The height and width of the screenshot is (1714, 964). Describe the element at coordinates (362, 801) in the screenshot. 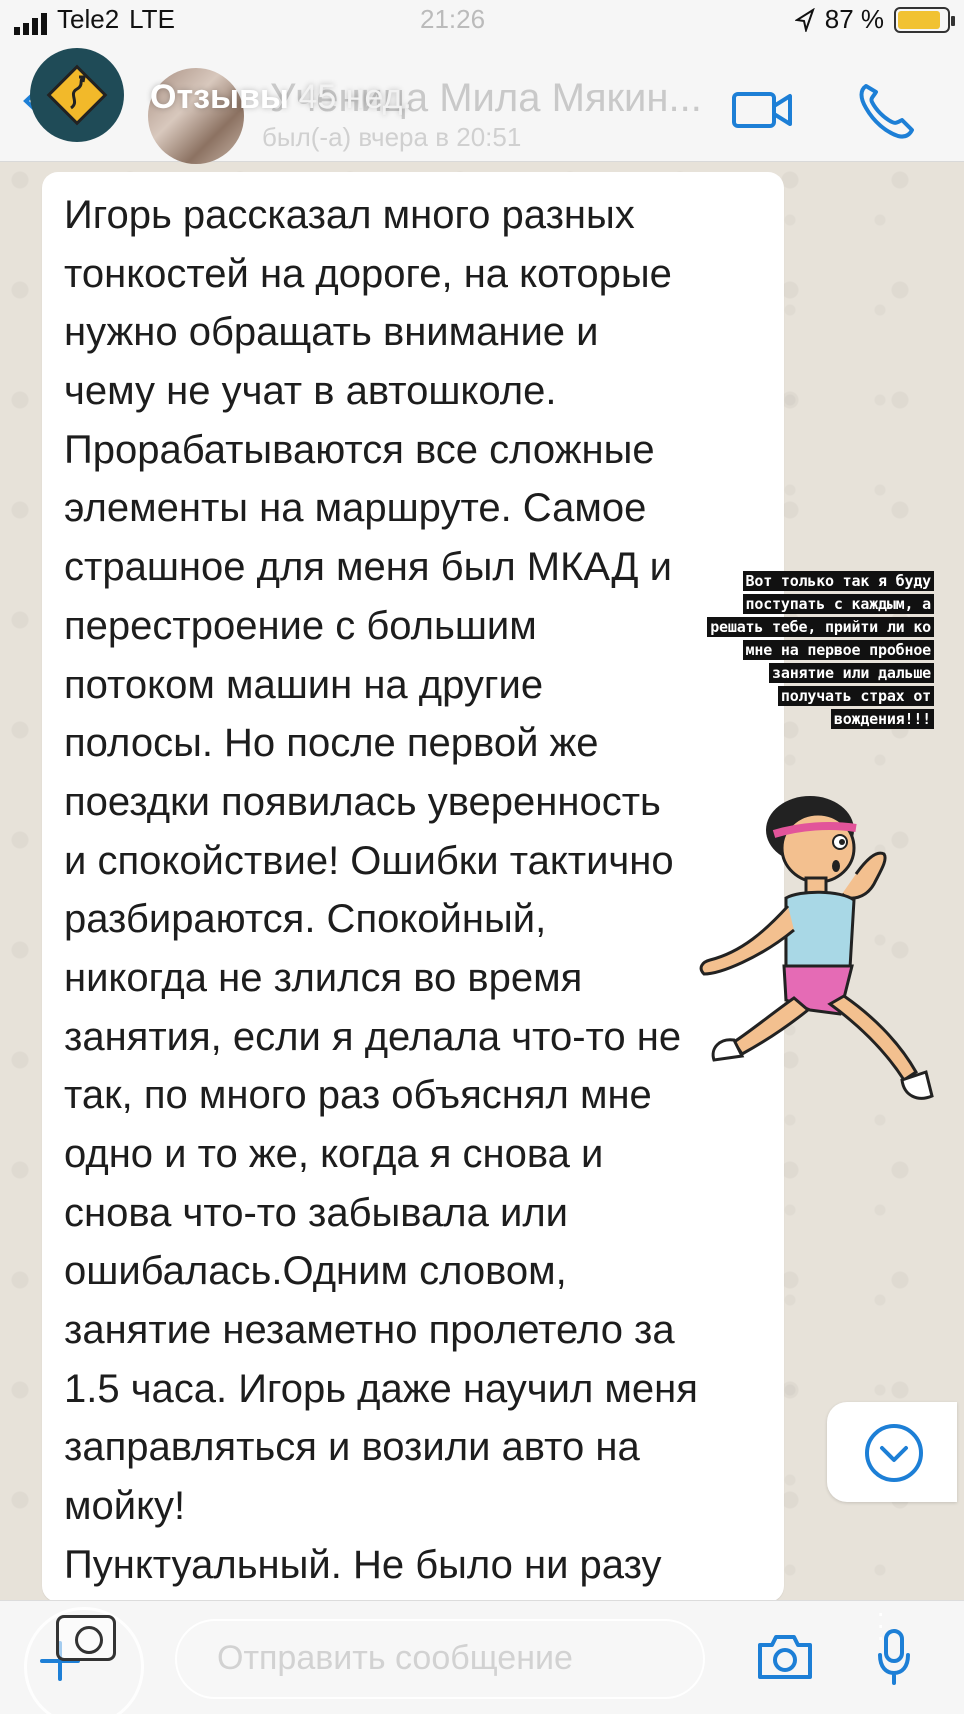

I see `message-line: поездки появилась уверенность` at that location.